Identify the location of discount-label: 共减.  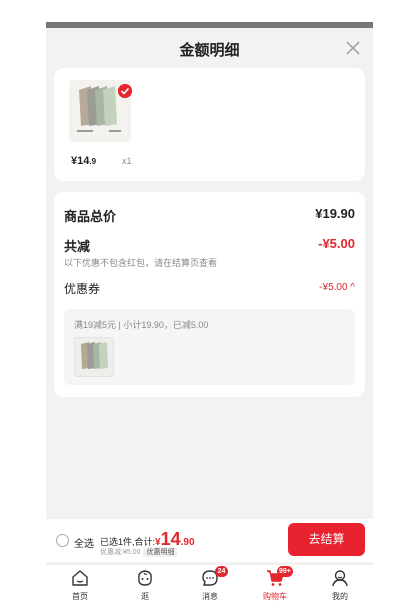
(77, 246).